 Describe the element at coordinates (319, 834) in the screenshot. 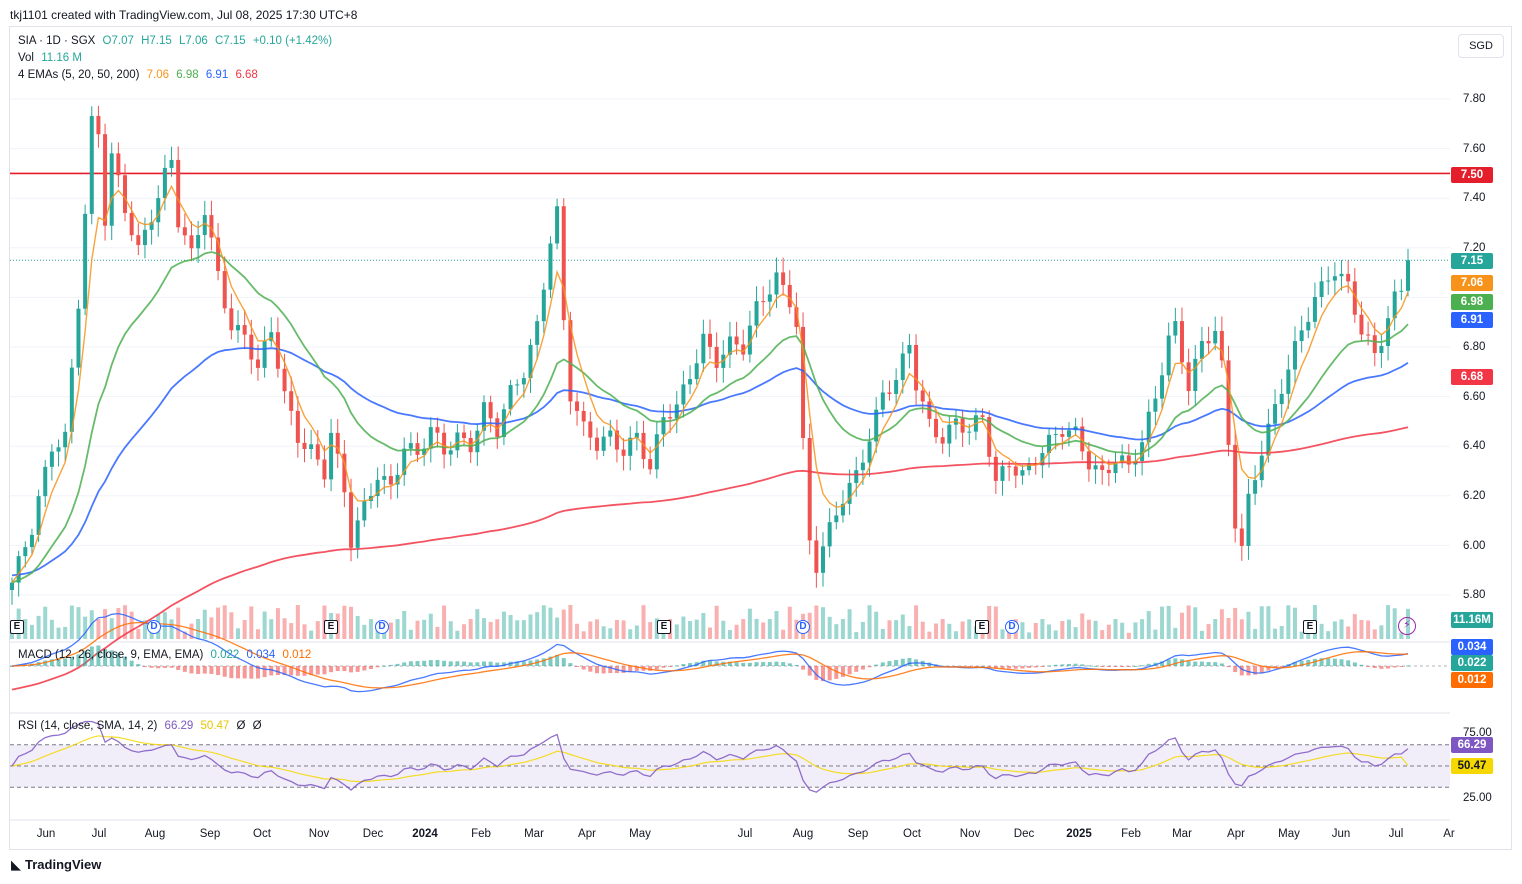

I see `x-tick: Nov` at that location.